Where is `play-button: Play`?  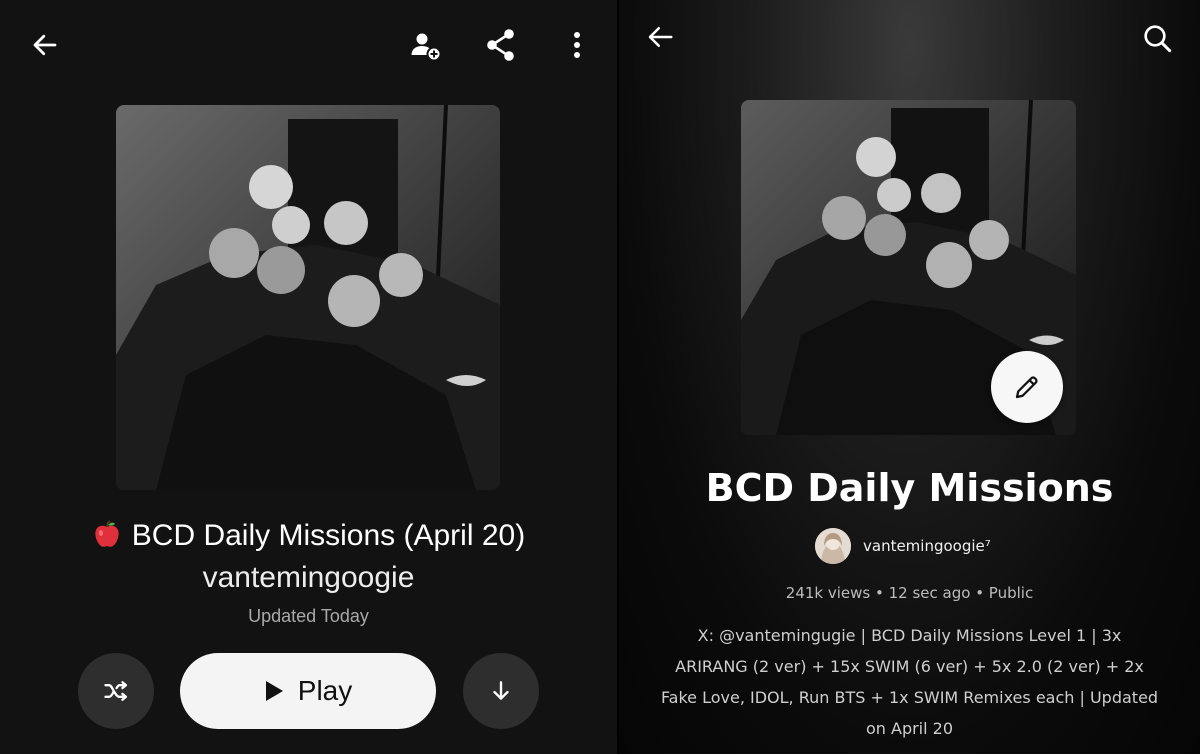
play-button: Play is located at coordinates (308, 691).